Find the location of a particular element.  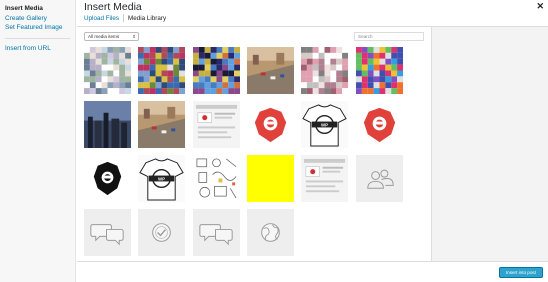

insert-into-post-button: Insert into post is located at coordinates (520, 272).